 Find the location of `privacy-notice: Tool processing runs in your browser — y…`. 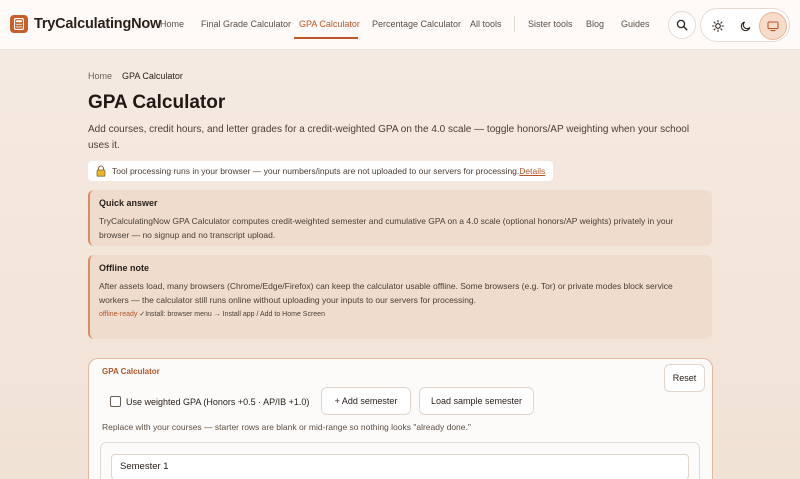

privacy-notice: Tool processing runs in your browser — y… is located at coordinates (321, 171).